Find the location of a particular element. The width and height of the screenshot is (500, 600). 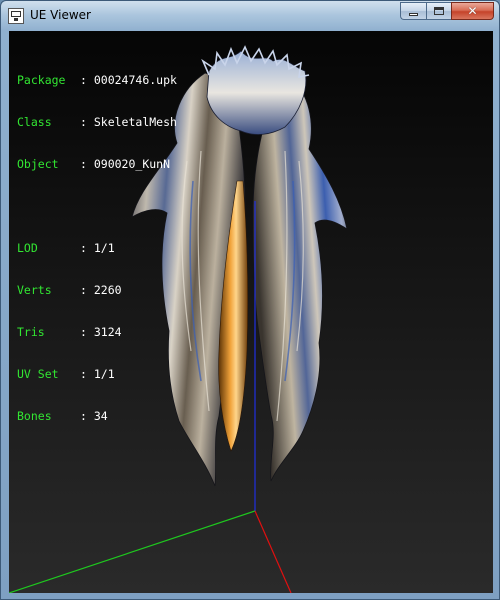

minimize-icon is located at coordinates (413, 14).